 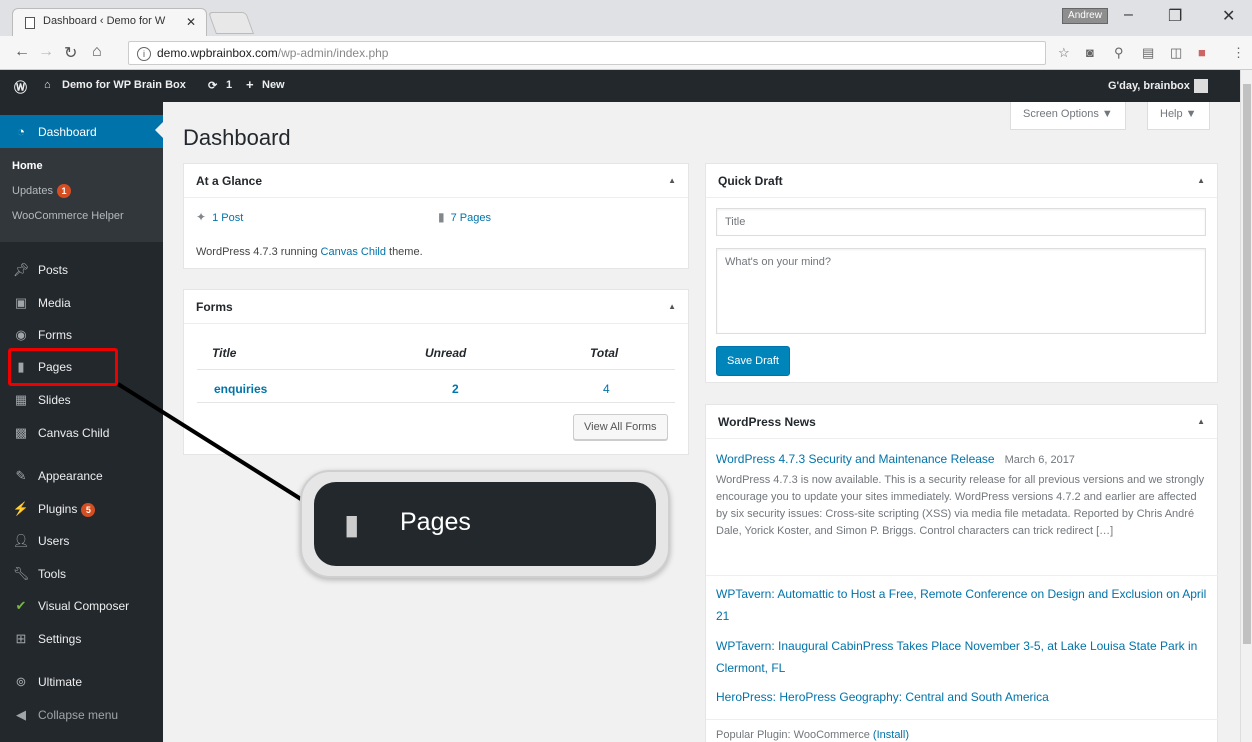 I want to click on pages-icon: ▮, so click(x=352, y=524).